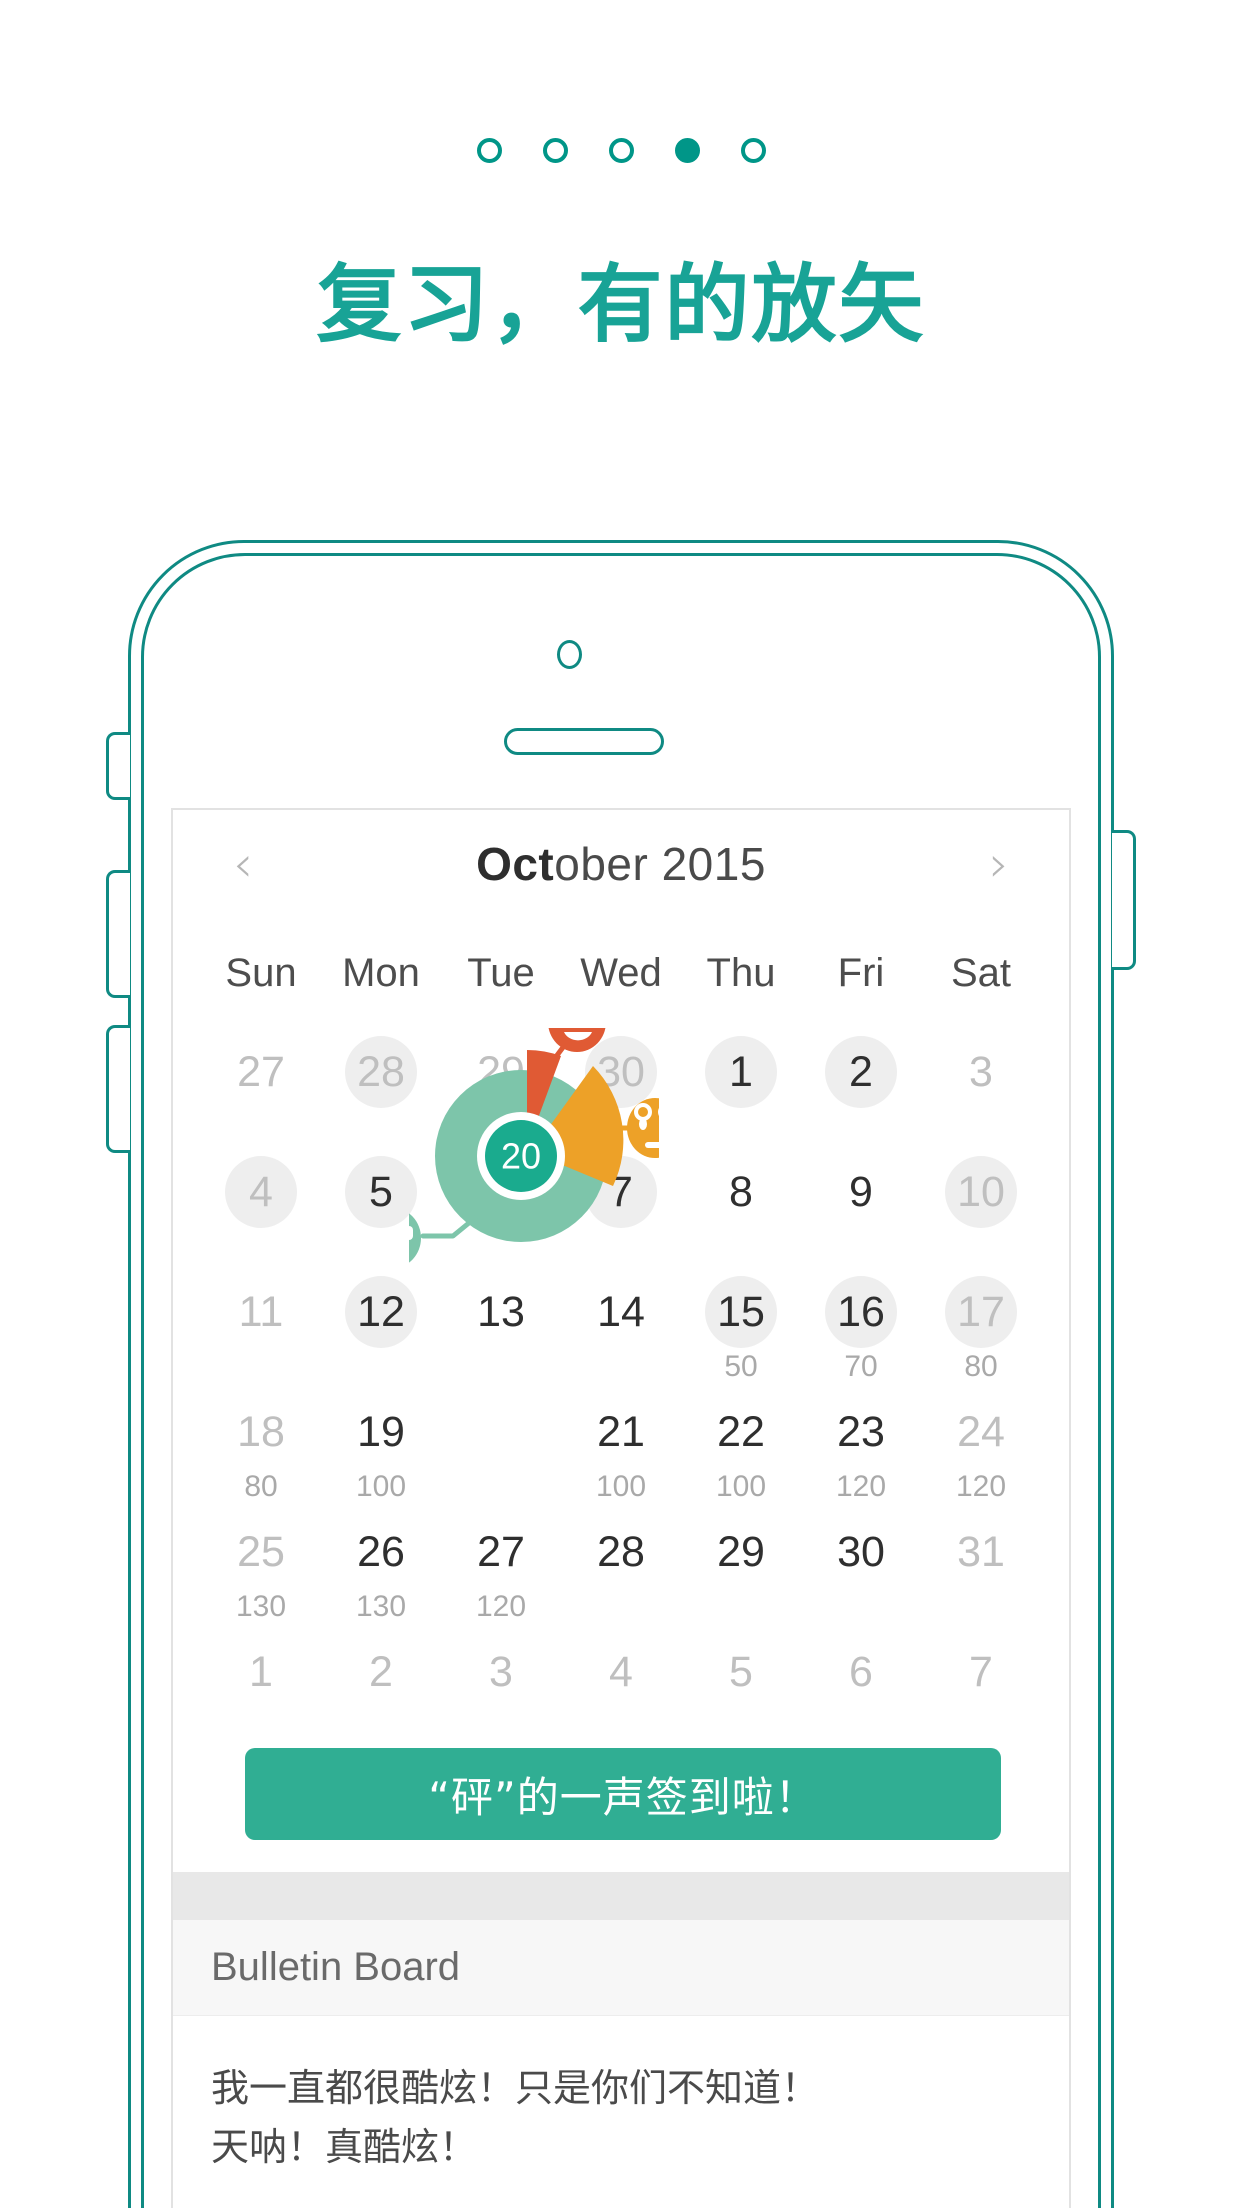 This screenshot has height=2208, width=1242. Describe the element at coordinates (861, 1072) in the screenshot. I see `calendar-day-number: 2` at that location.